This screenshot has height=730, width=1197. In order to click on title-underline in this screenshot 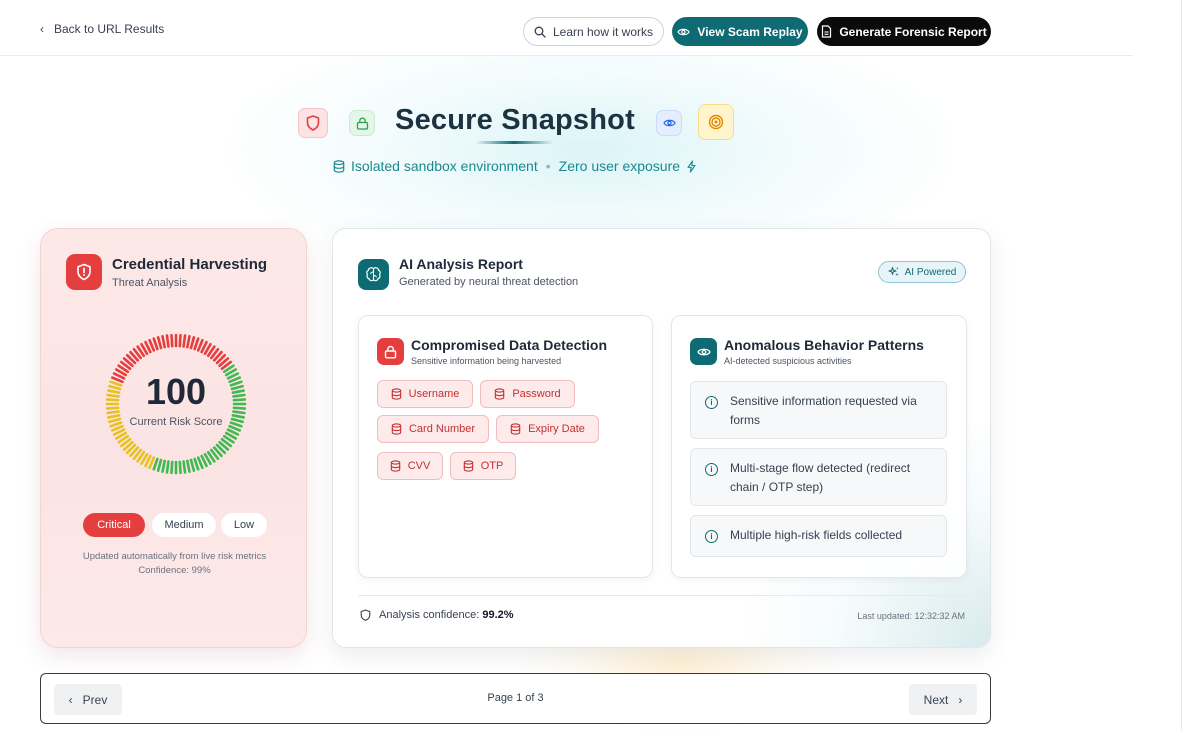, I will do `click(514, 142)`.